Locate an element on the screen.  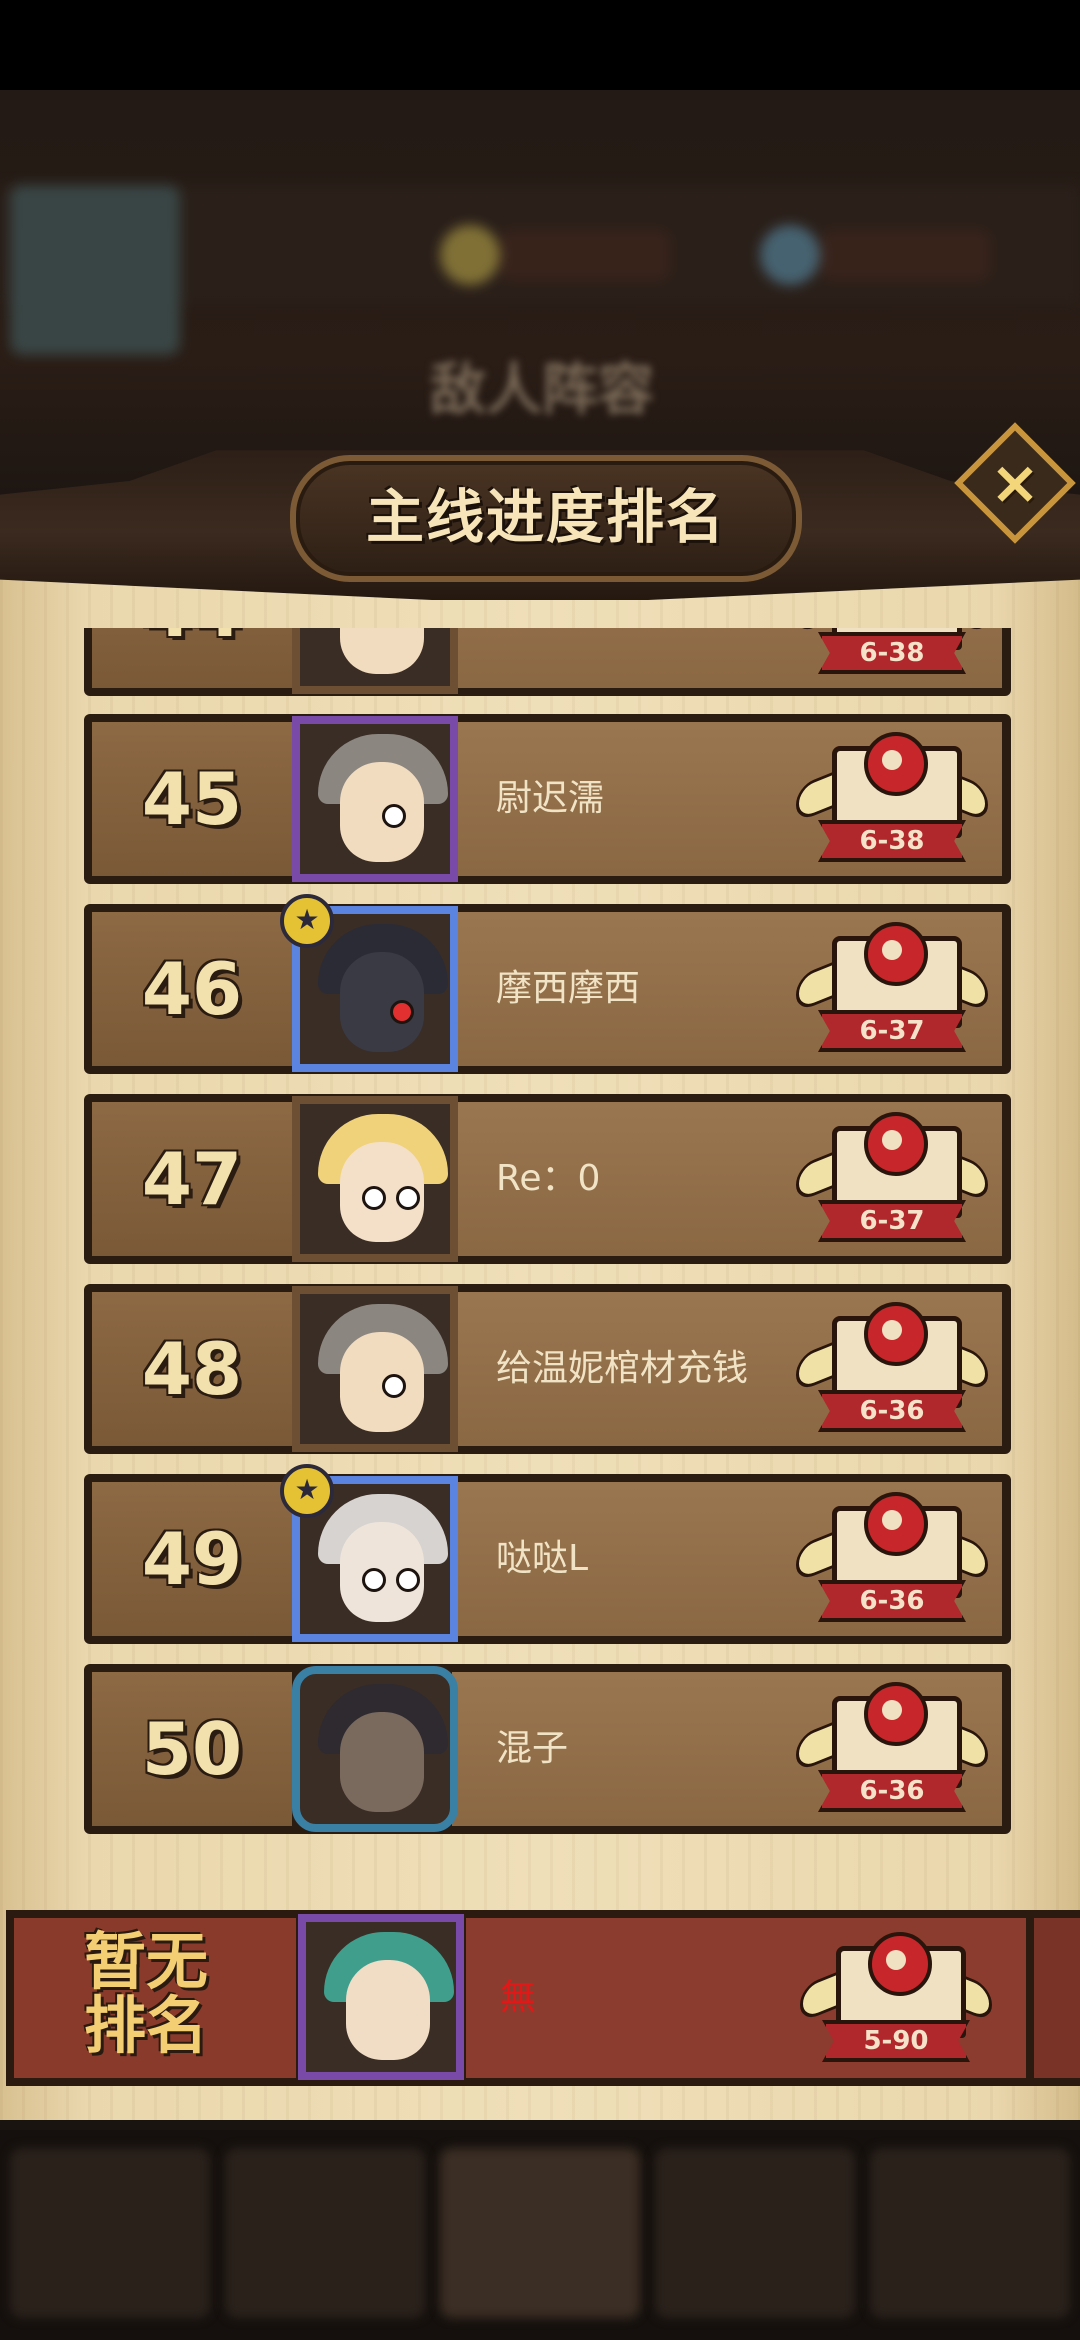
self-stage-badge: 5-90 is located at coordinates (896, 1999).